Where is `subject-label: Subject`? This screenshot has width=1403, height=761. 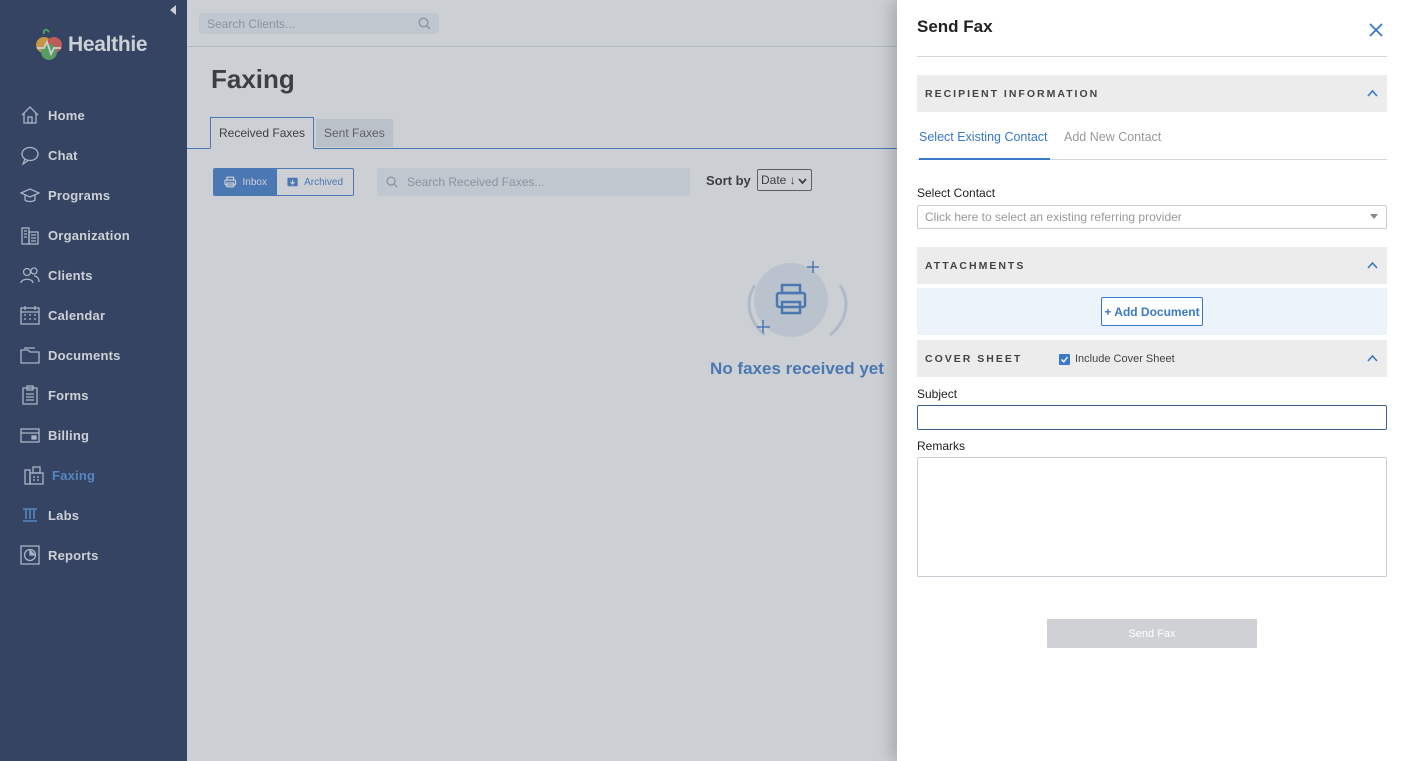
subject-label: Subject is located at coordinates (937, 394).